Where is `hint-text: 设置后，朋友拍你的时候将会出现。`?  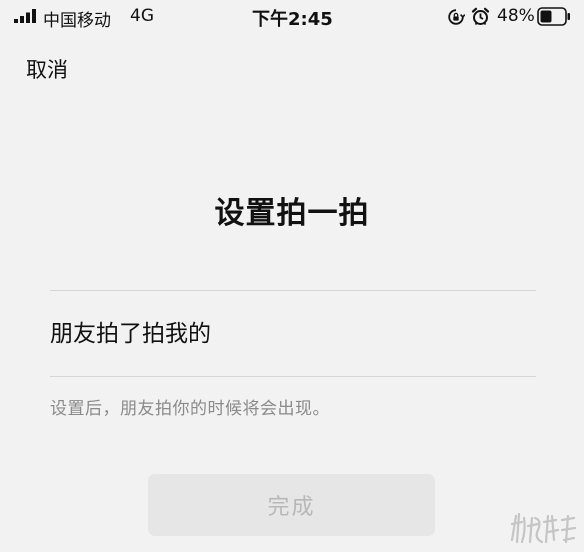
hint-text: 设置后，朋友拍你的时候将会出现。 is located at coordinates (190, 409).